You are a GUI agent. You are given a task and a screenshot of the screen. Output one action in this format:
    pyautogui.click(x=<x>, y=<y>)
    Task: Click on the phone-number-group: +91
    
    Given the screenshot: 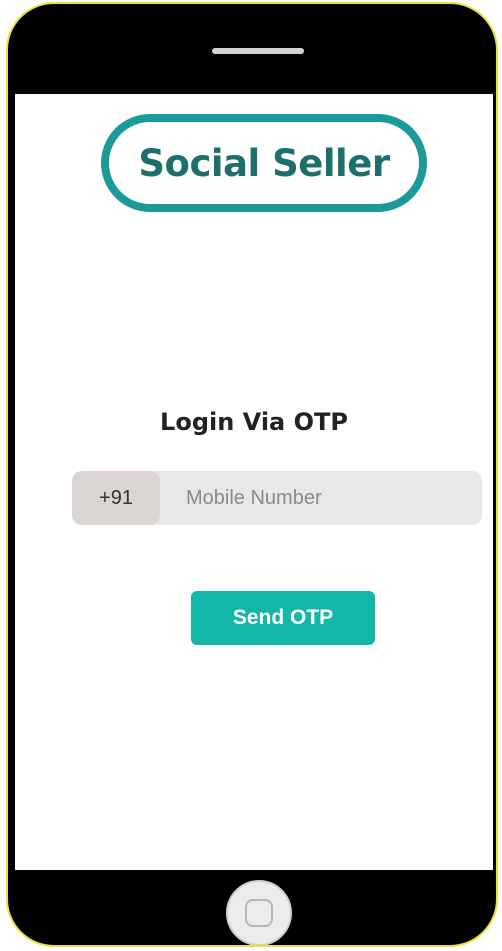 What is the action you would take?
    pyautogui.click(x=277, y=498)
    